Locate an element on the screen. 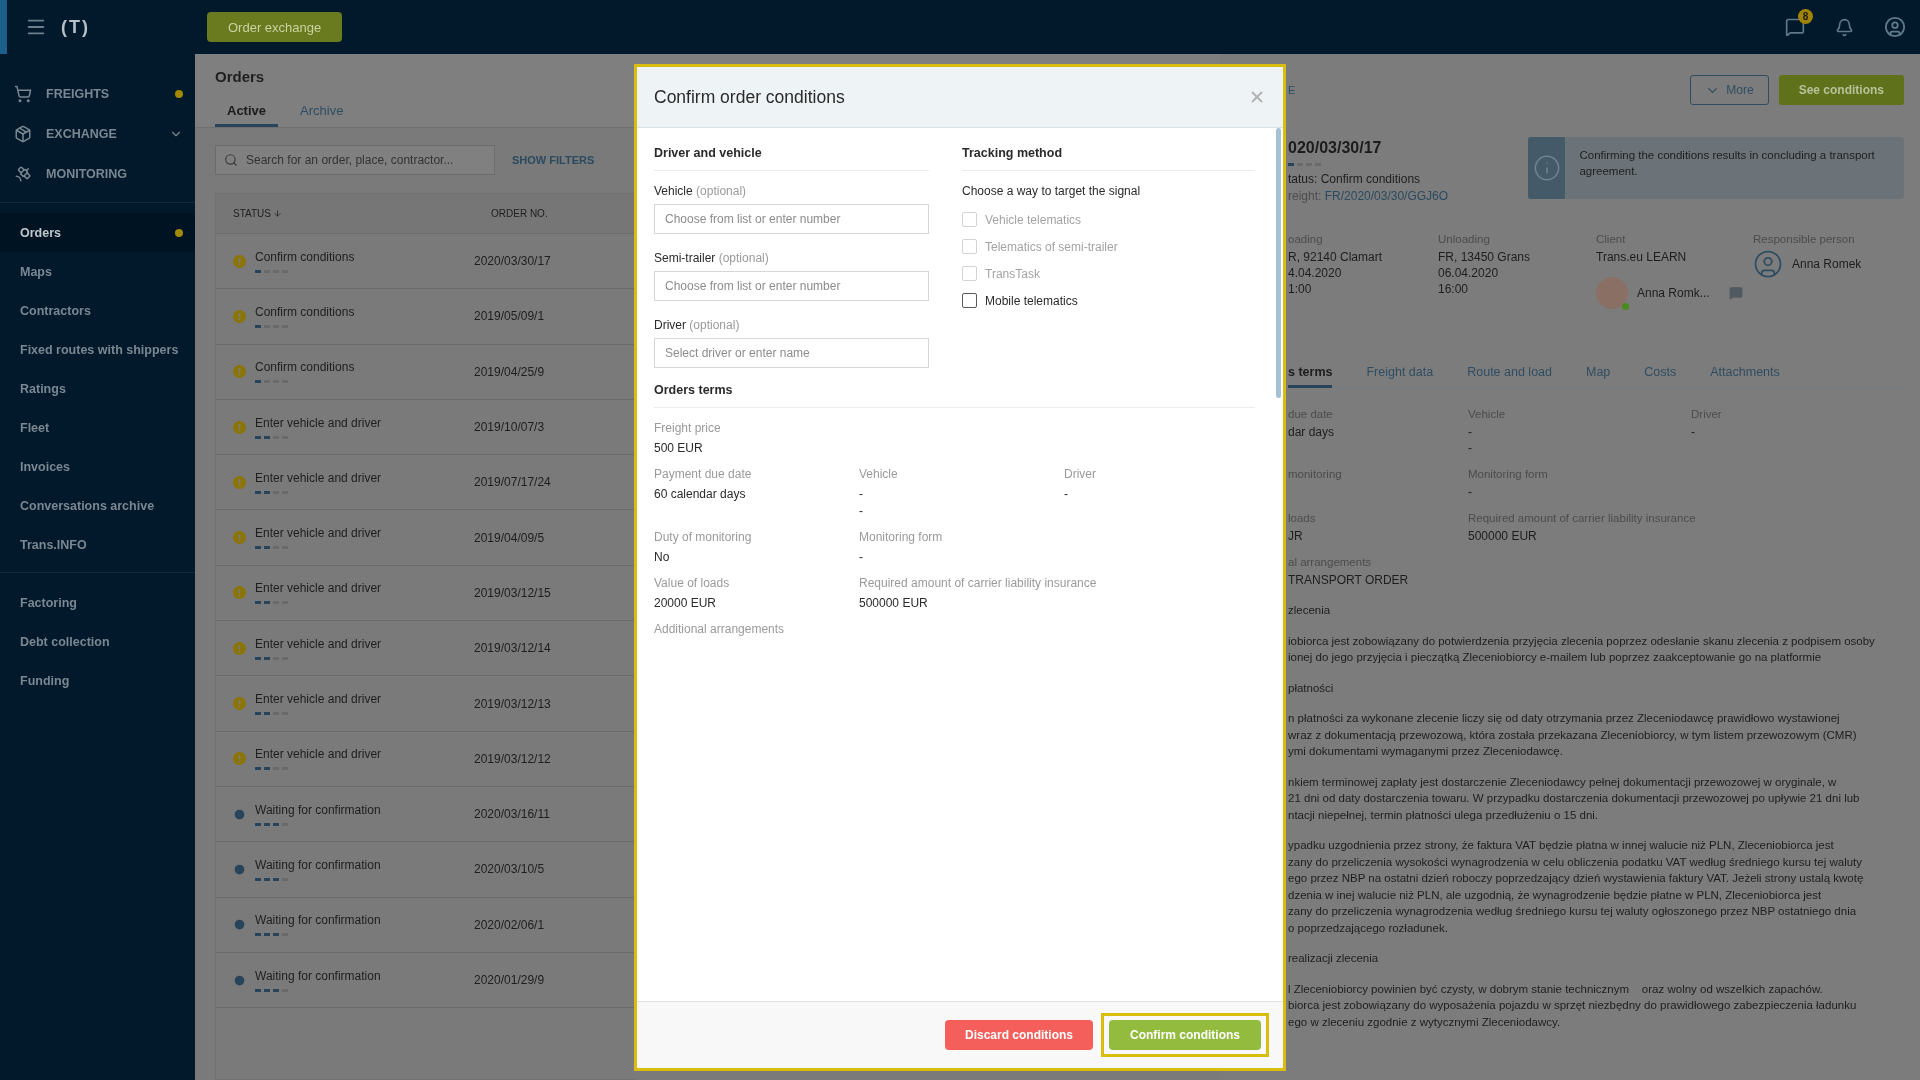 The image size is (1920, 1080). bell-icon is located at coordinates (1844, 27).